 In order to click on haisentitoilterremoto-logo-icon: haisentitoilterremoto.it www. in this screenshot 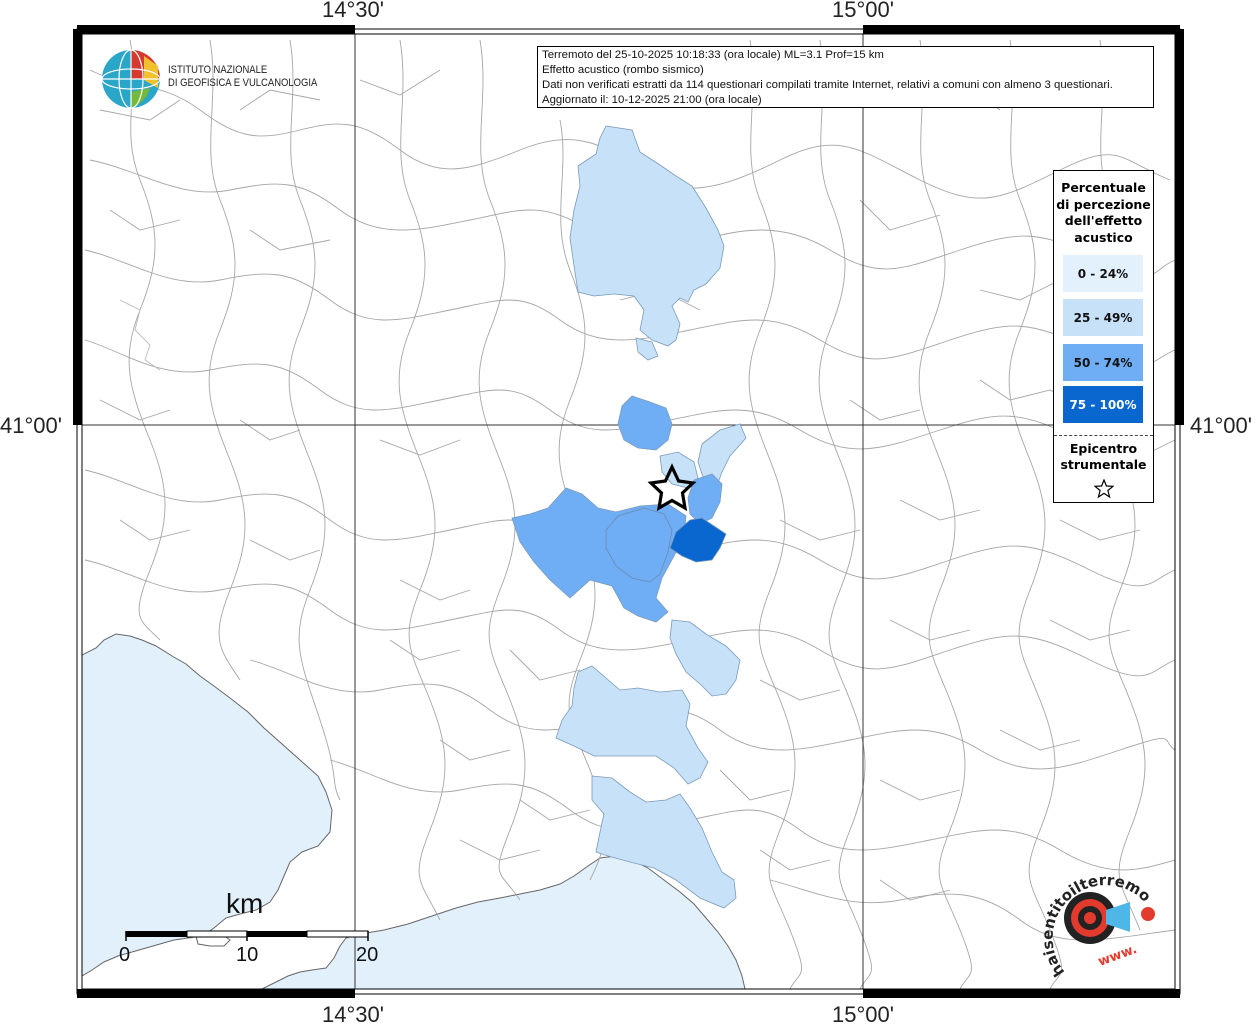, I will do `click(1100, 922)`.